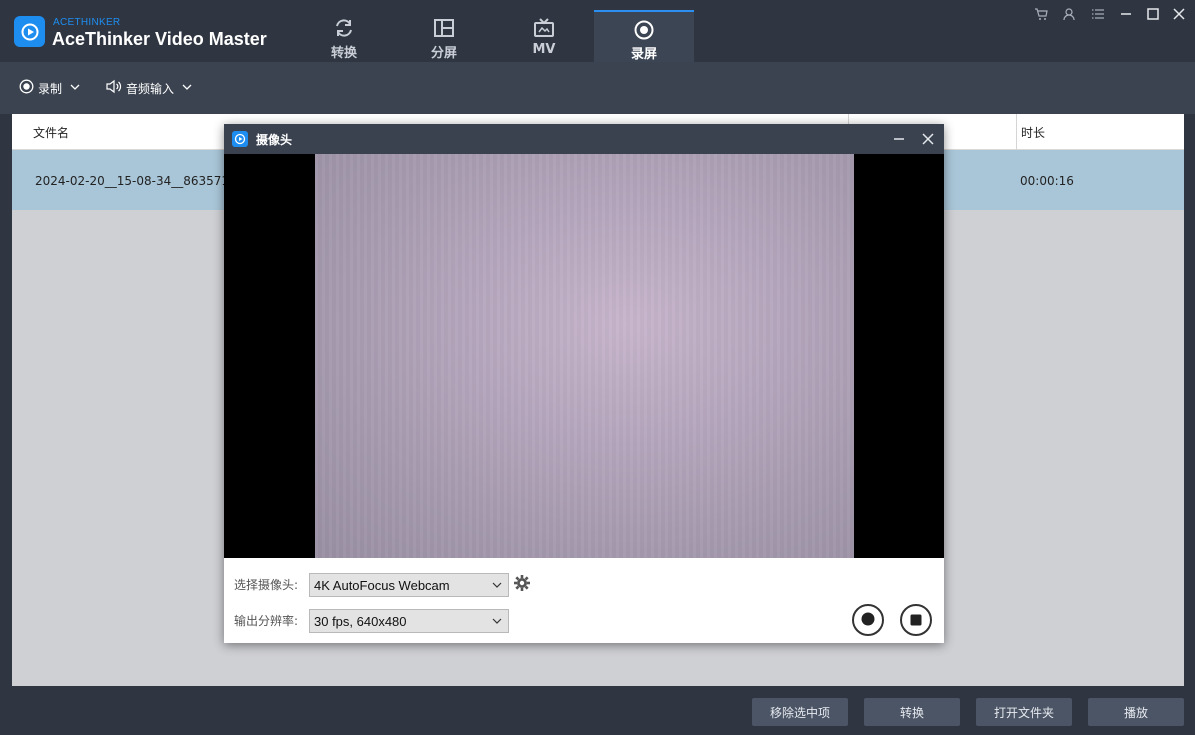 The image size is (1195, 735). What do you see at coordinates (1098, 14) in the screenshot?
I see `menu-icon` at bounding box center [1098, 14].